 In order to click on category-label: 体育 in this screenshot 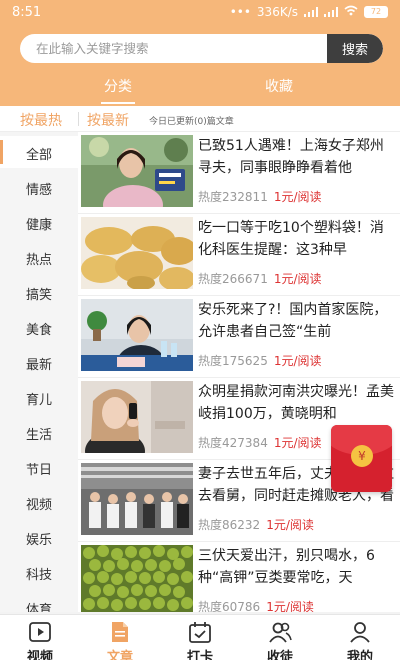, I will do `click(39, 607)`.